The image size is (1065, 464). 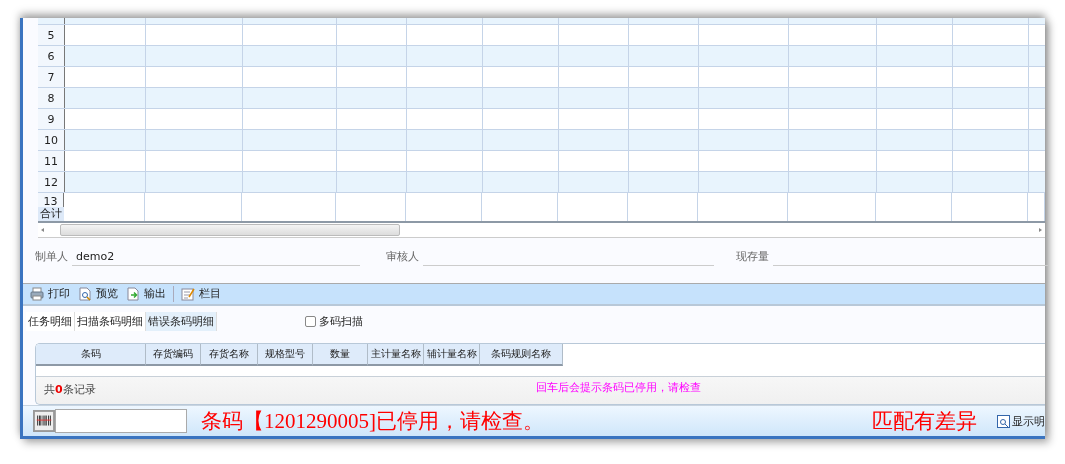 I want to click on document-magnifier-icon, so click(x=85, y=293).